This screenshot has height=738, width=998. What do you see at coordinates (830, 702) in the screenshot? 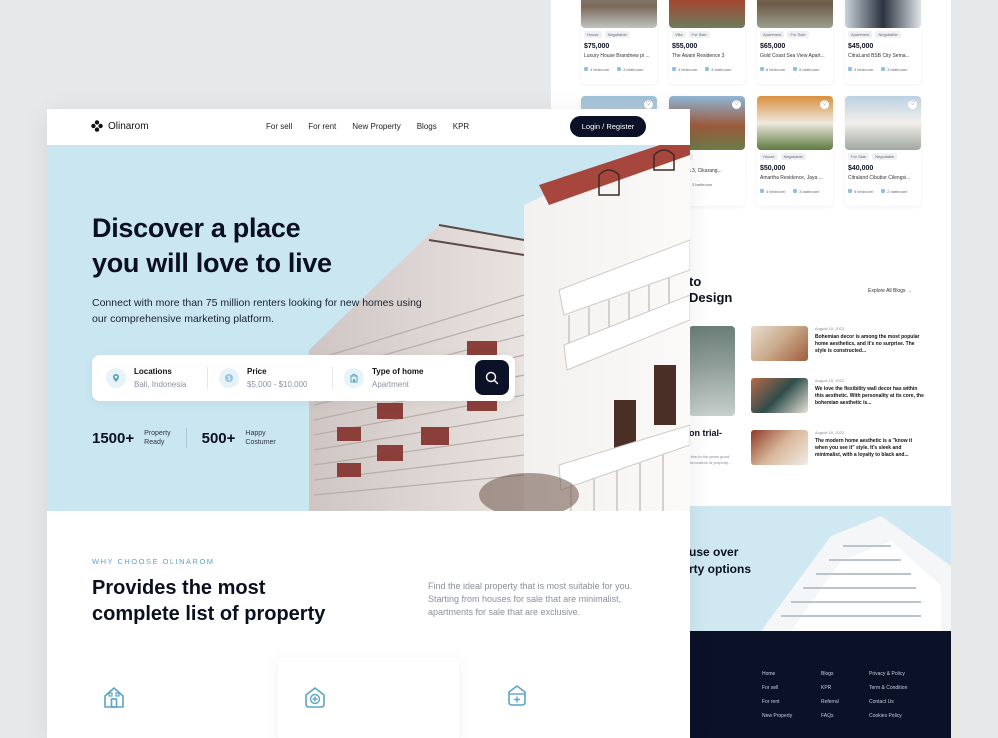
I see `footer-link: Referral` at bounding box center [830, 702].